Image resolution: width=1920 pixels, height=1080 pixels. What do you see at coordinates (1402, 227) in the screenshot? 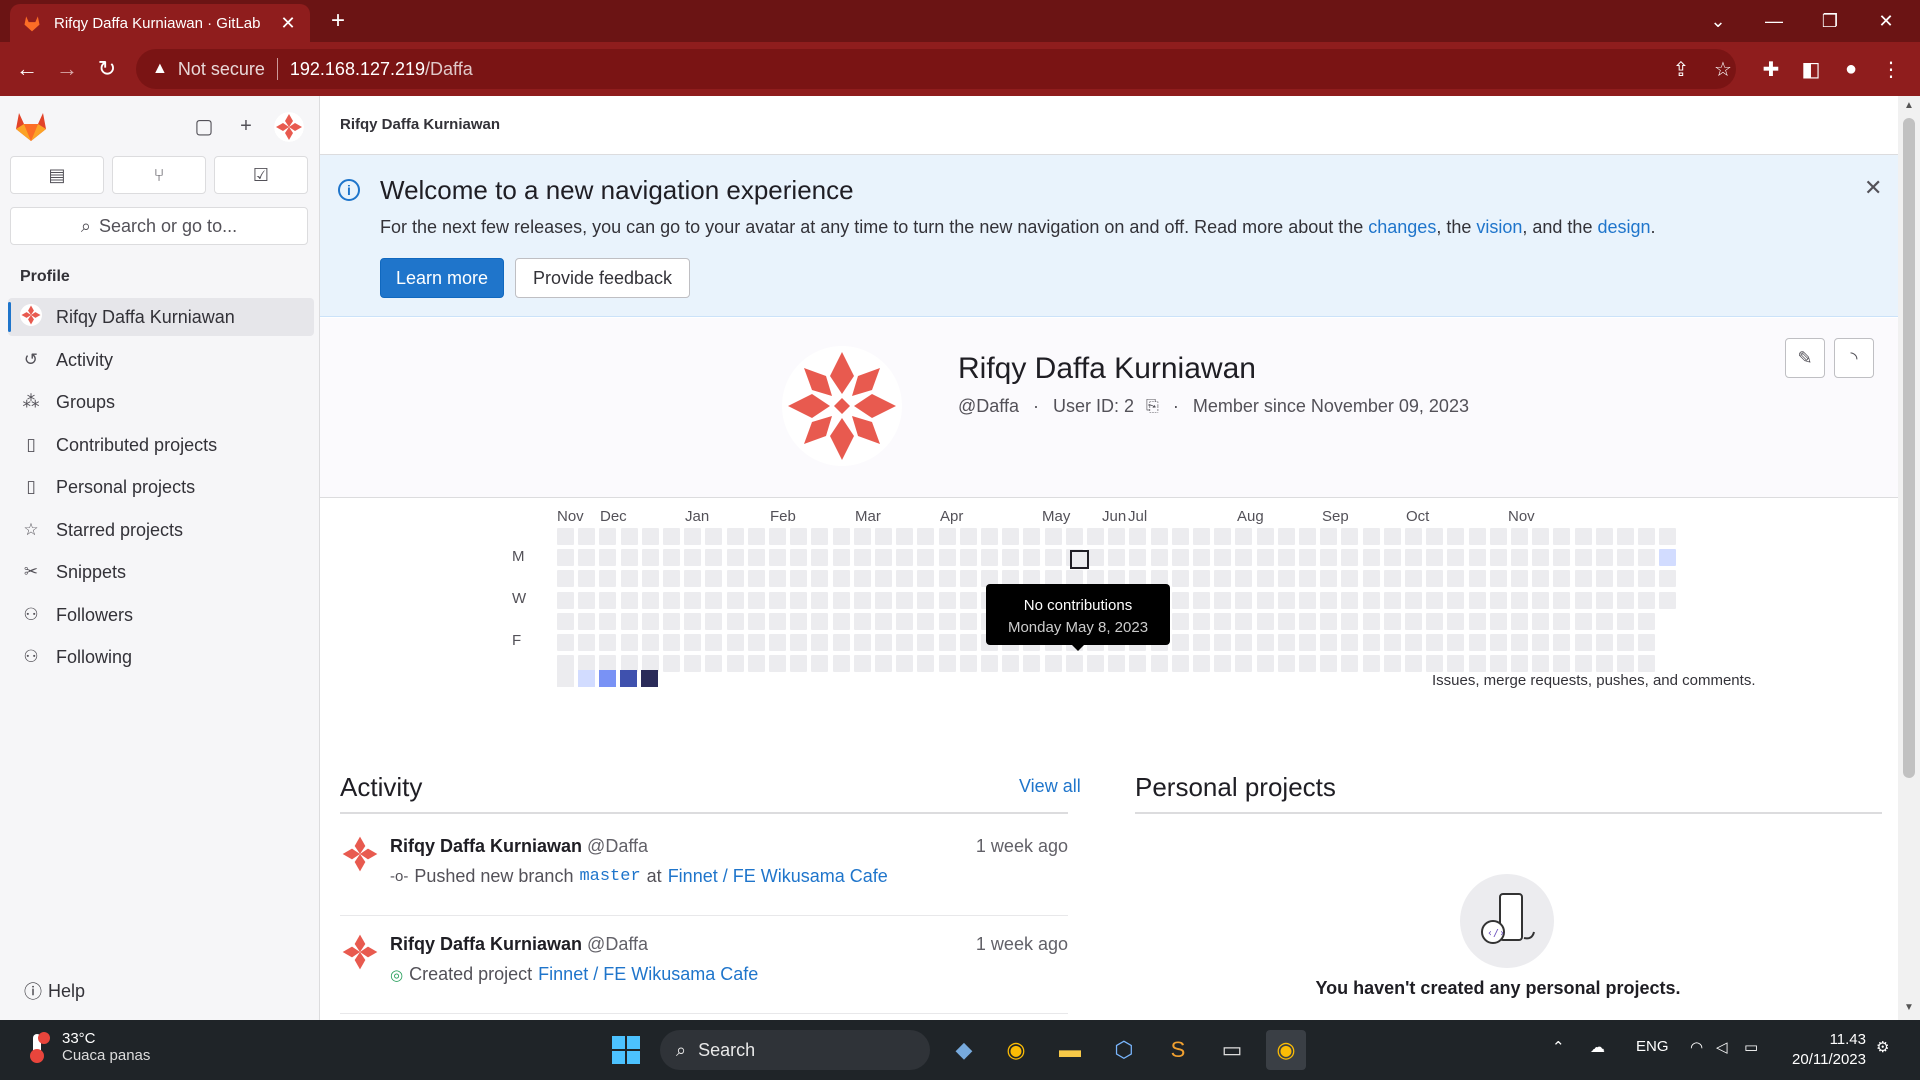
I see `changes-link: changes` at bounding box center [1402, 227].